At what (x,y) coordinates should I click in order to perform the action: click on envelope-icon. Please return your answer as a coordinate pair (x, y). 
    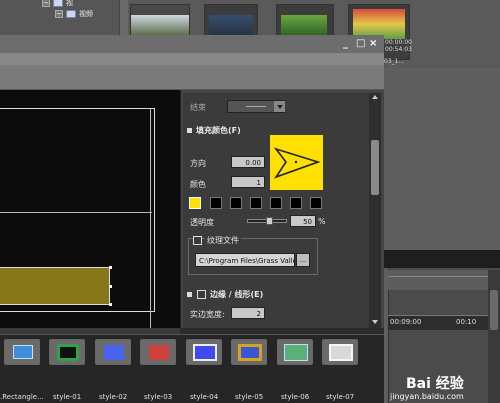
    Looking at the image, I should click on (23, 352).